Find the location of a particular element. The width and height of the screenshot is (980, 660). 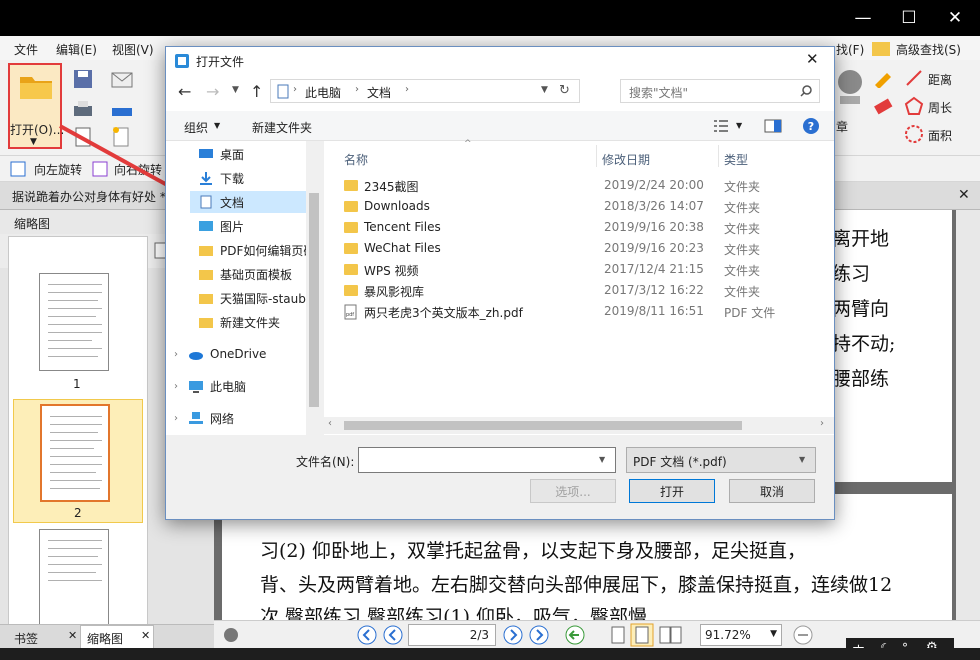

file-row: 暴风影视库 2017/3/12 16:22 文件夹 is located at coordinates (574, 290).